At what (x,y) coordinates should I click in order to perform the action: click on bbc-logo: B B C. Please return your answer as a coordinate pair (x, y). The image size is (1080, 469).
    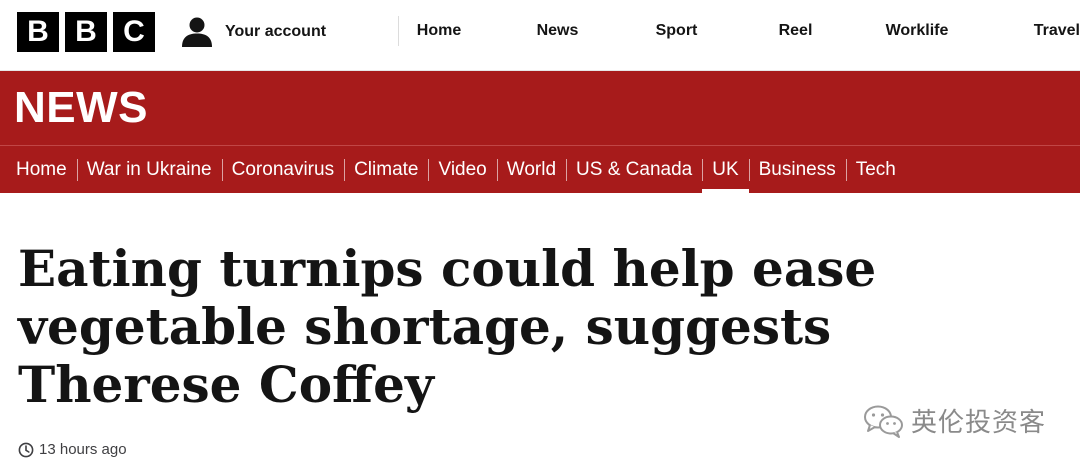
    Looking at the image, I should click on (86, 32).